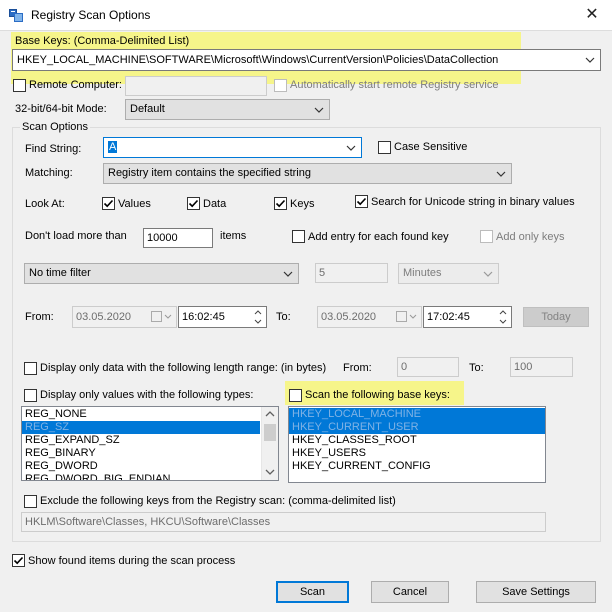 This screenshot has width=612, height=612. What do you see at coordinates (132, 561) in the screenshot?
I see `show-found-label: Show found items during the scan process` at bounding box center [132, 561].